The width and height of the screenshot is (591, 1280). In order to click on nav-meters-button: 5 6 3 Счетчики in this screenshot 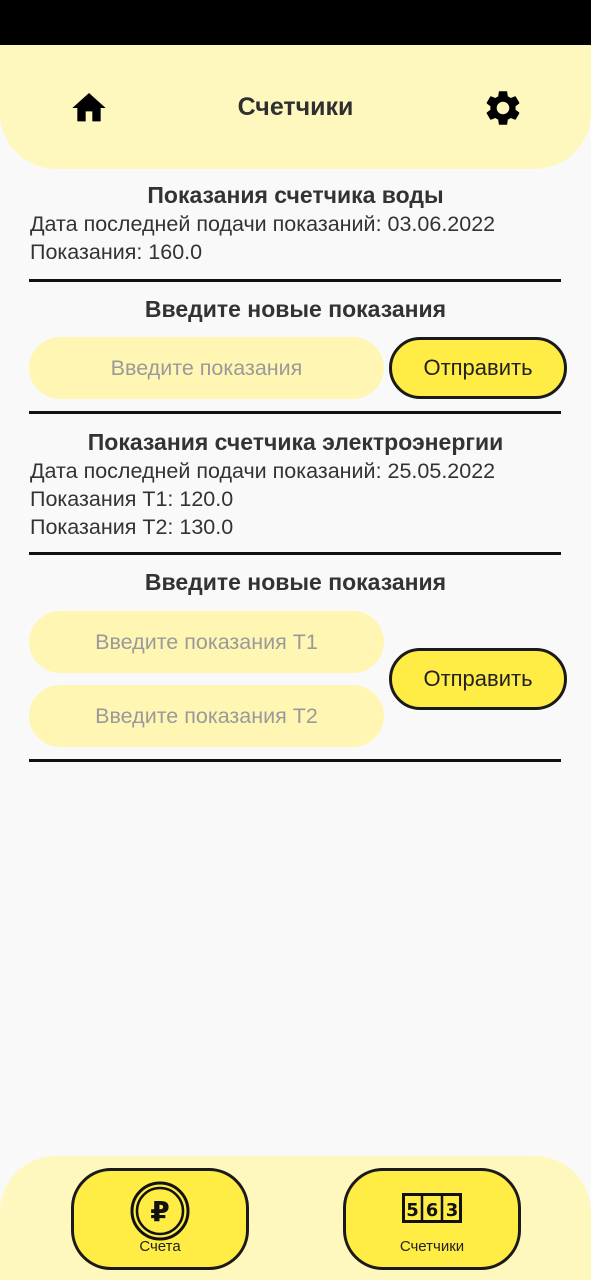, I will do `click(432, 1219)`.